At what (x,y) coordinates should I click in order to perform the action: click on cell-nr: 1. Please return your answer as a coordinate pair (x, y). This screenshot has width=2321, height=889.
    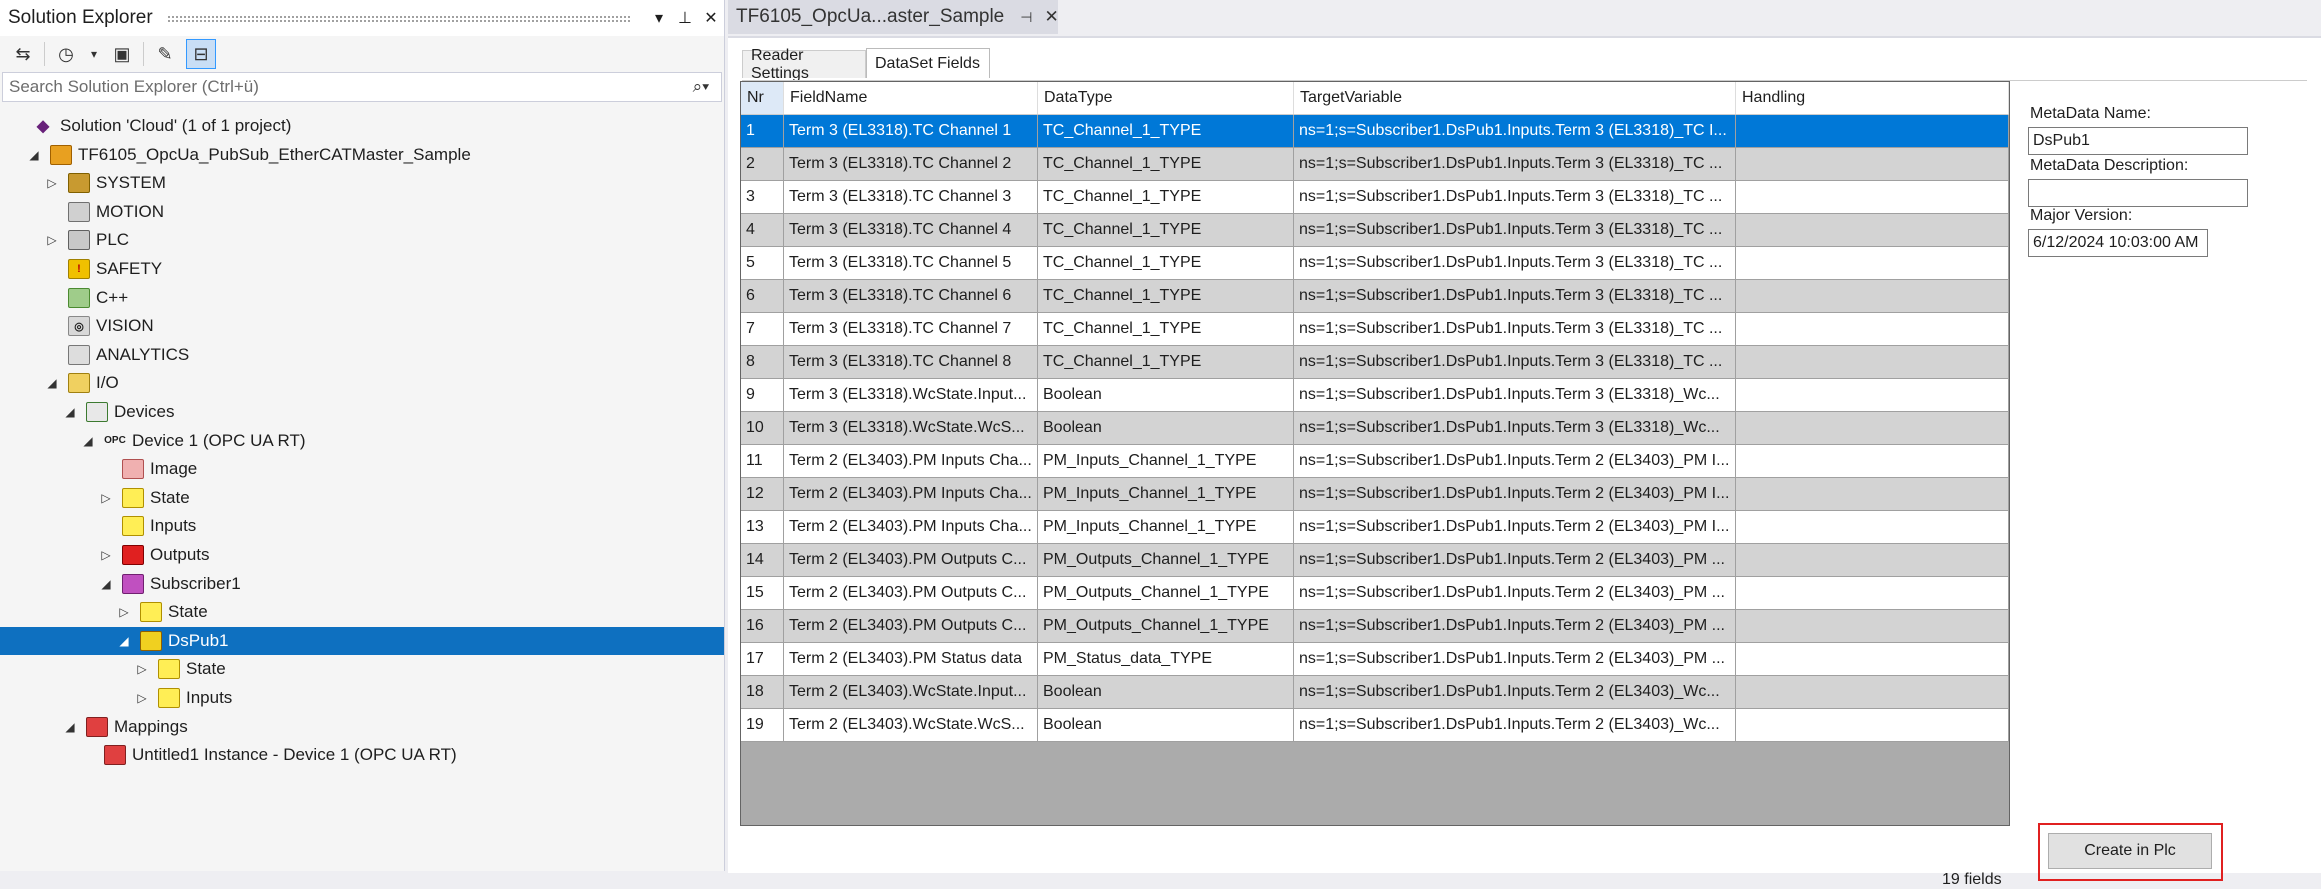
    Looking at the image, I should click on (762, 131).